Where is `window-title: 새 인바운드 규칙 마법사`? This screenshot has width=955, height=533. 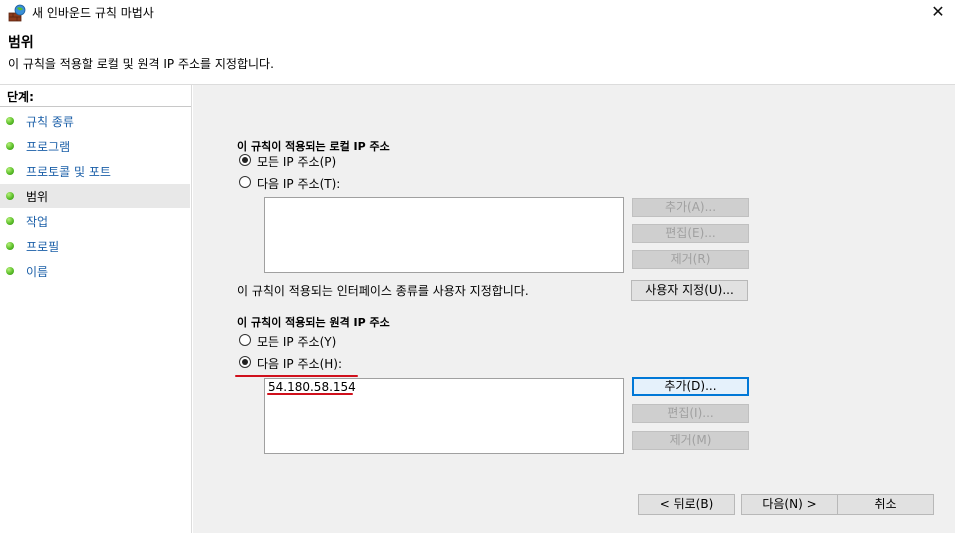
window-title: 새 인바운드 규칙 마법사 is located at coordinates (93, 13).